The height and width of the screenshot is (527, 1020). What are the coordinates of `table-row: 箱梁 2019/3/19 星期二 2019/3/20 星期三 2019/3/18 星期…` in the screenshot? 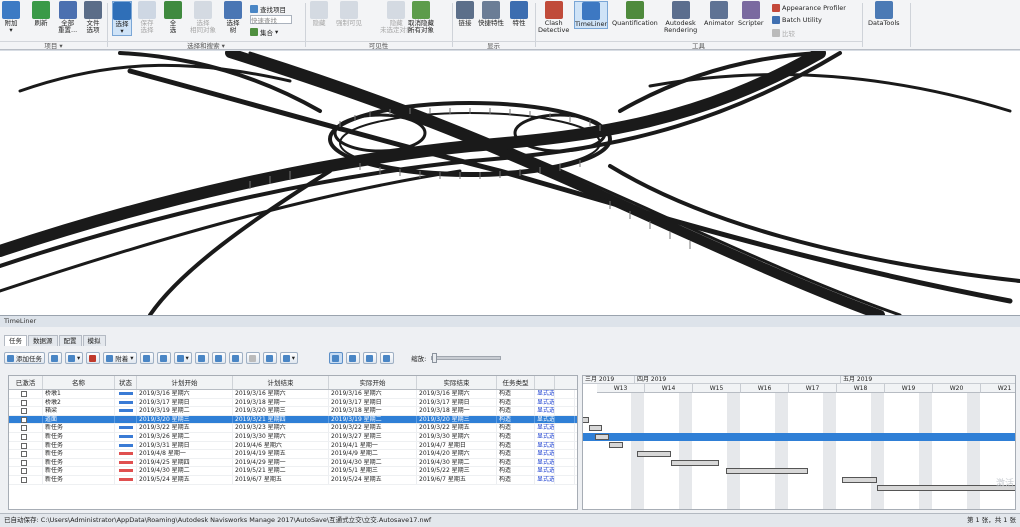 It's located at (293, 411).